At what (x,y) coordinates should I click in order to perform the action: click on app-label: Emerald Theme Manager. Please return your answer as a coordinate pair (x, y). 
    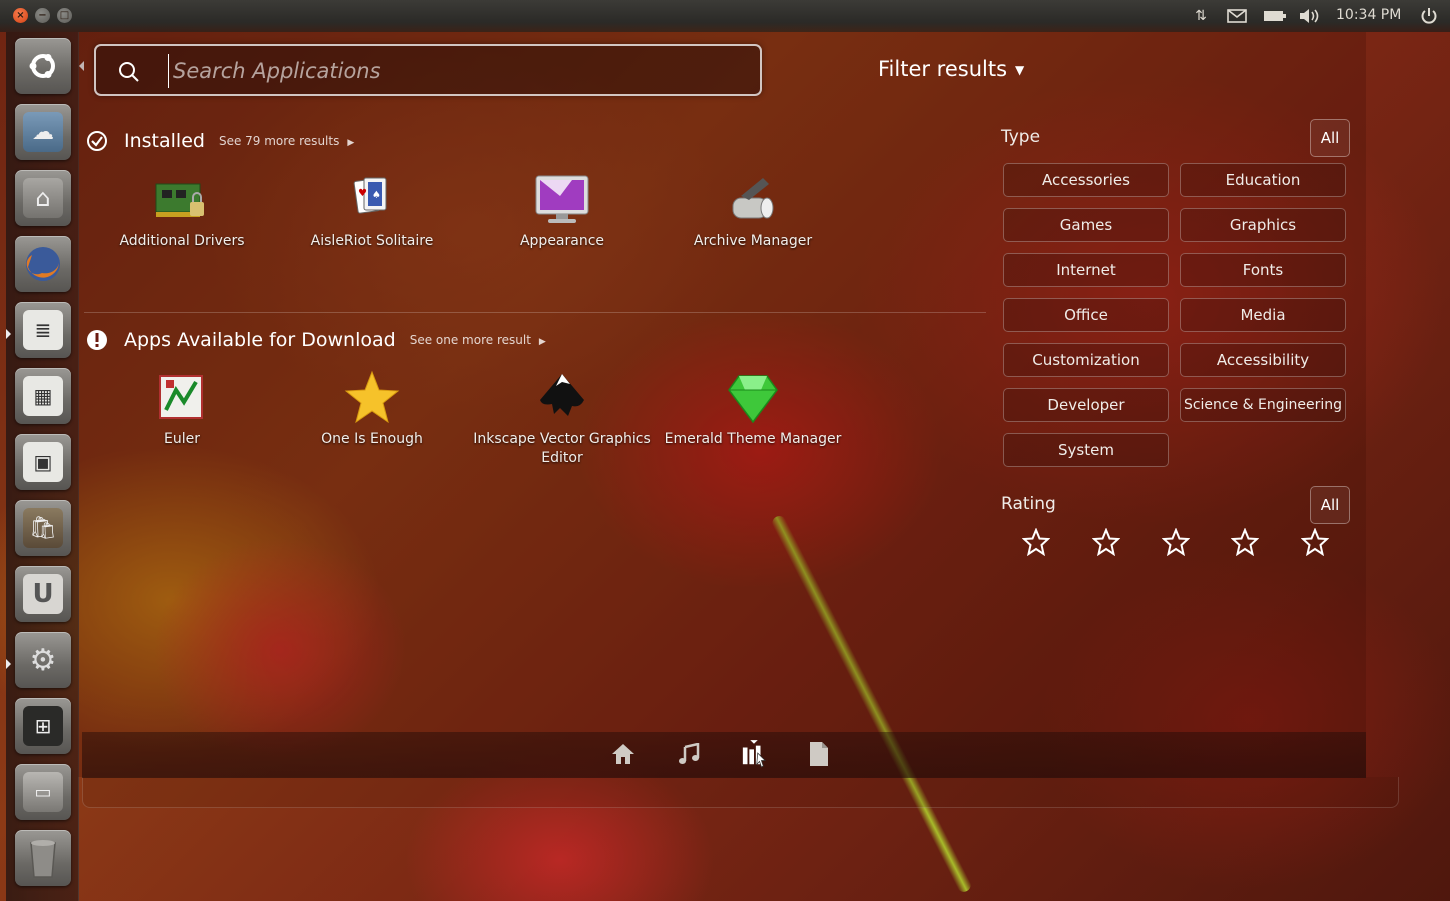
    Looking at the image, I should click on (753, 439).